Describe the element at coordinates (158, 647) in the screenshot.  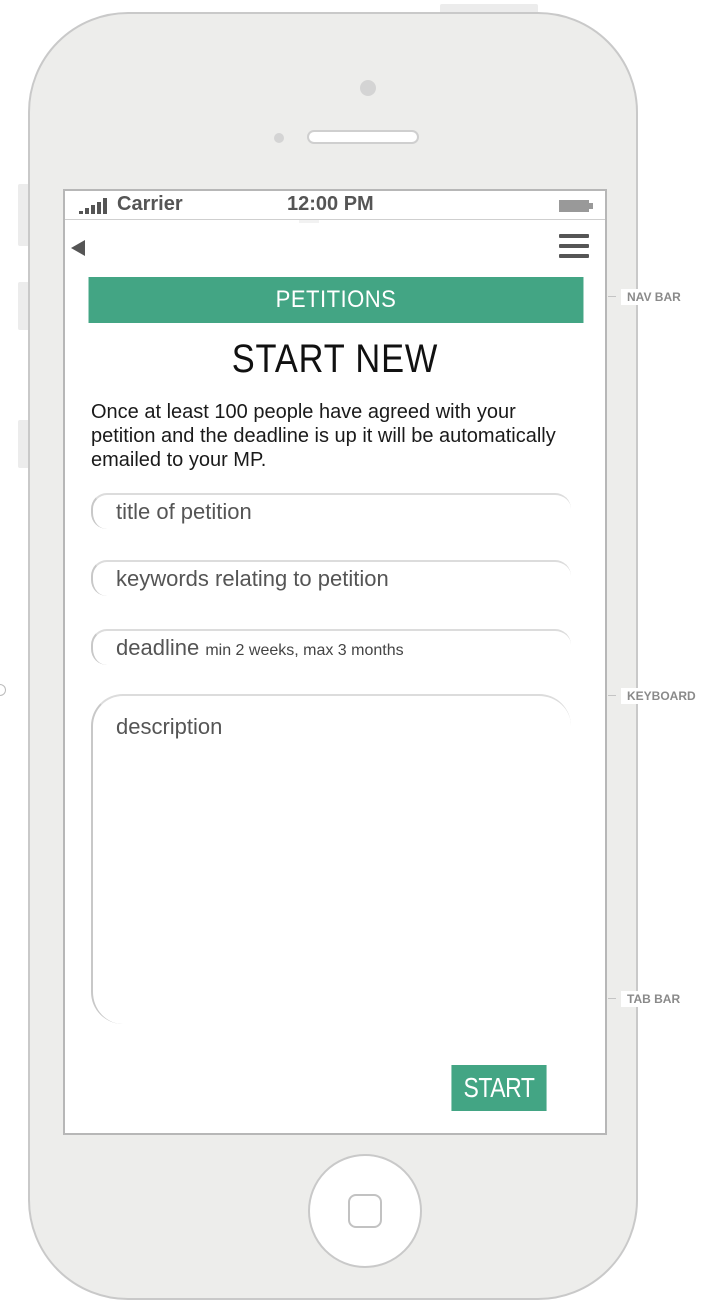
I see `deadline-placeholder: deadline` at that location.